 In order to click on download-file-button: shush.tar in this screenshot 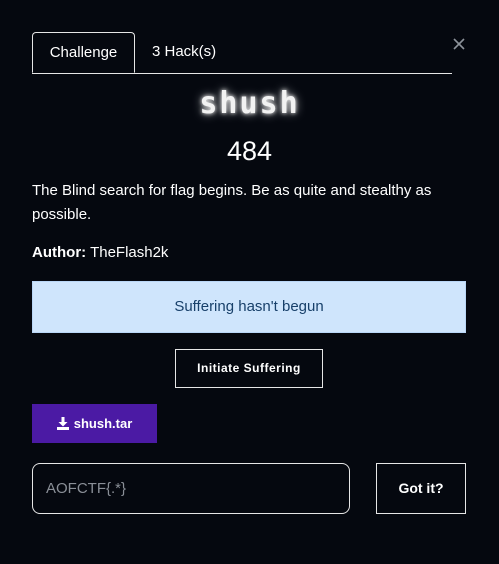, I will do `click(94, 423)`.